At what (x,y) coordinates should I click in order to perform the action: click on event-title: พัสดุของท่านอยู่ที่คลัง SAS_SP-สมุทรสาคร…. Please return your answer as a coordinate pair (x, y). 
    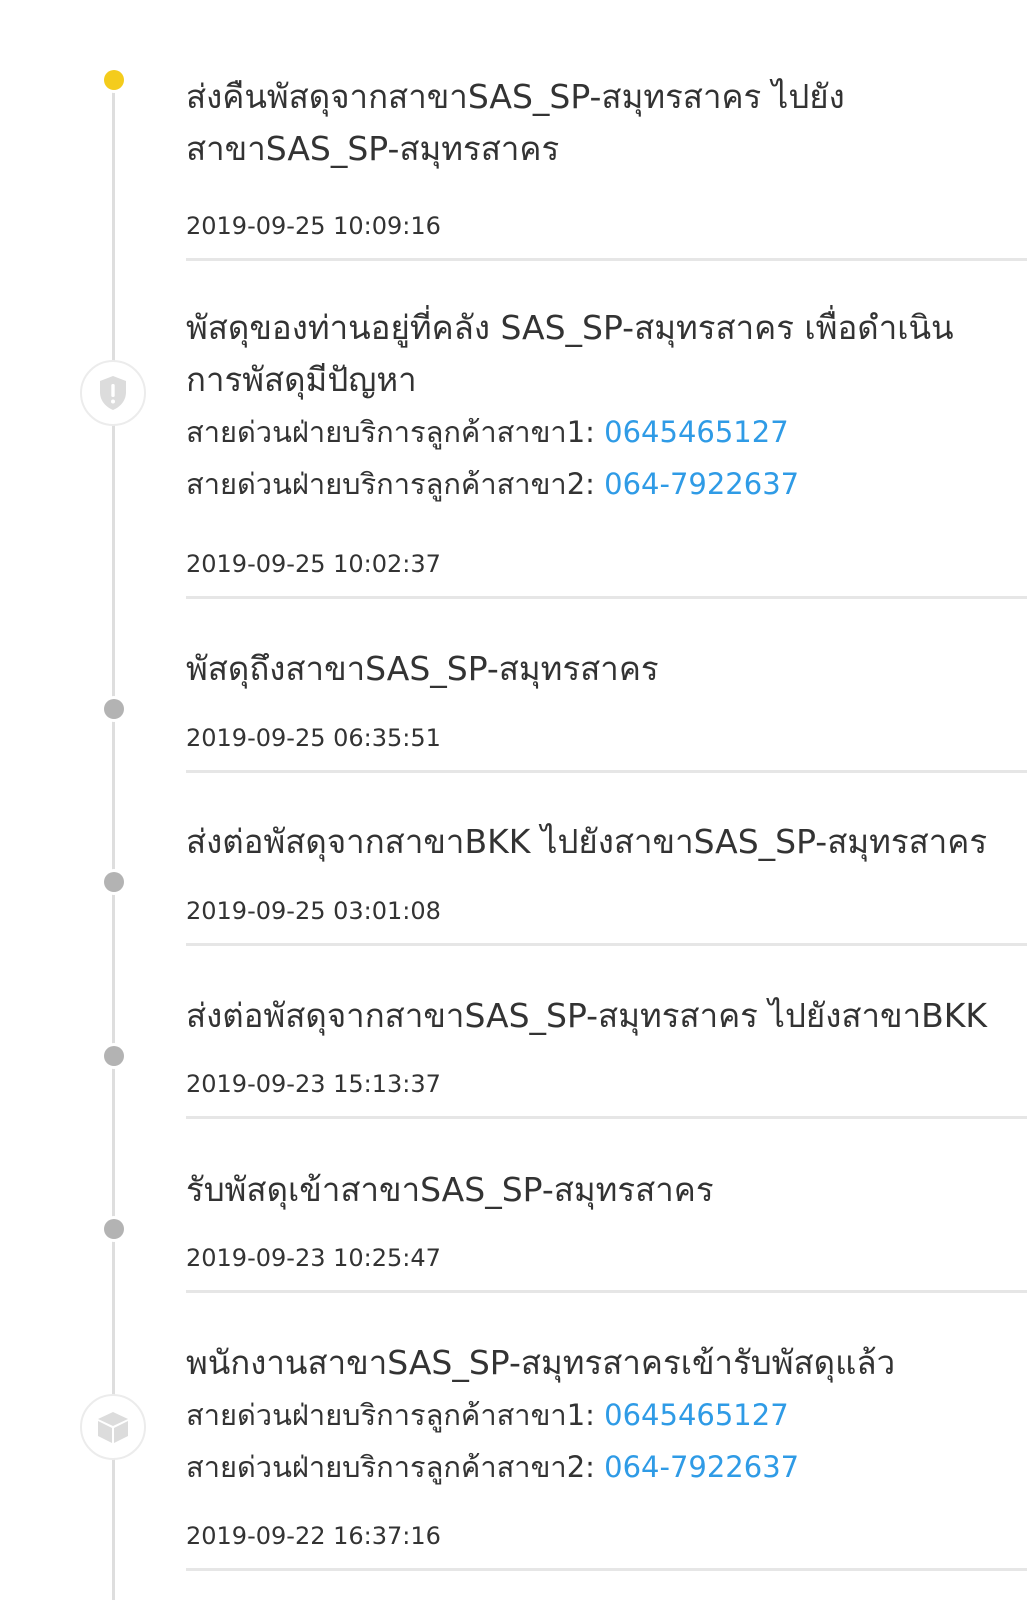
    Looking at the image, I should click on (570, 353).